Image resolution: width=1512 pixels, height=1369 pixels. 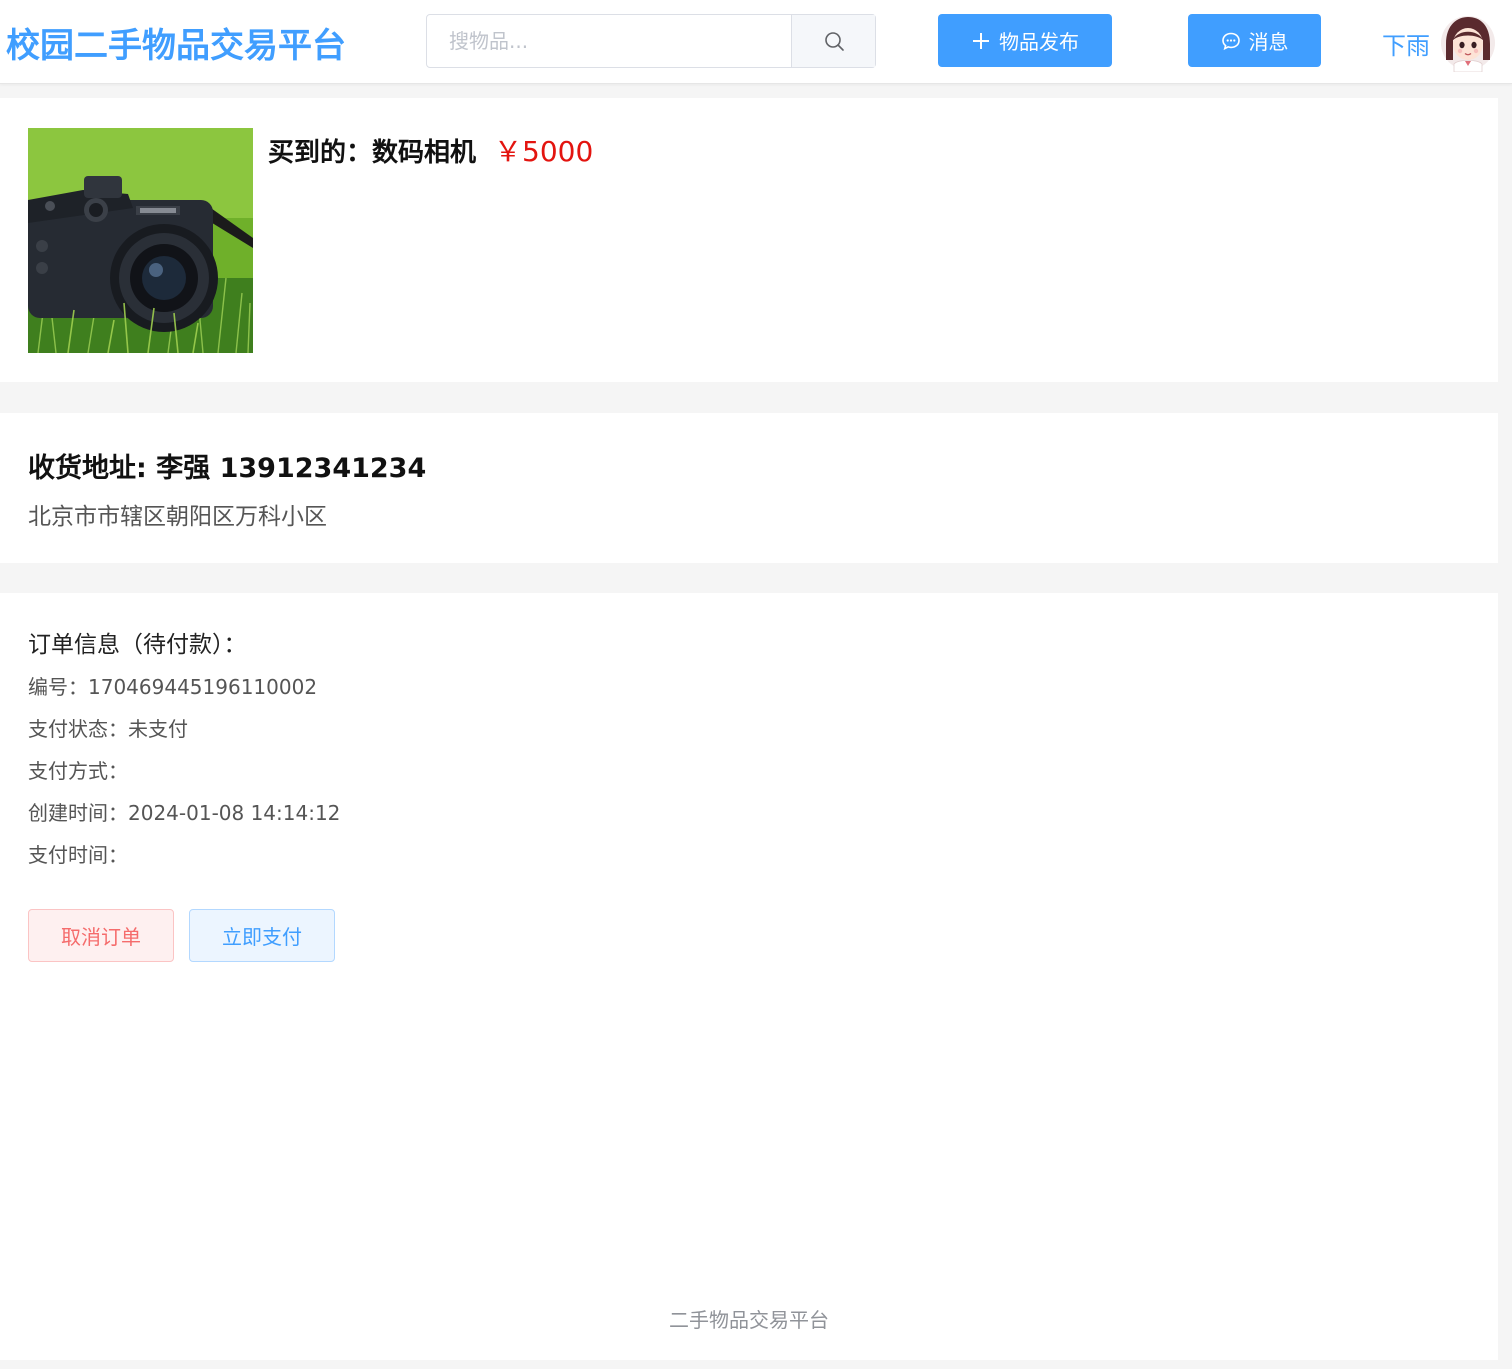 I want to click on order-pay-status: 支付状态：未支付, so click(x=108, y=729).